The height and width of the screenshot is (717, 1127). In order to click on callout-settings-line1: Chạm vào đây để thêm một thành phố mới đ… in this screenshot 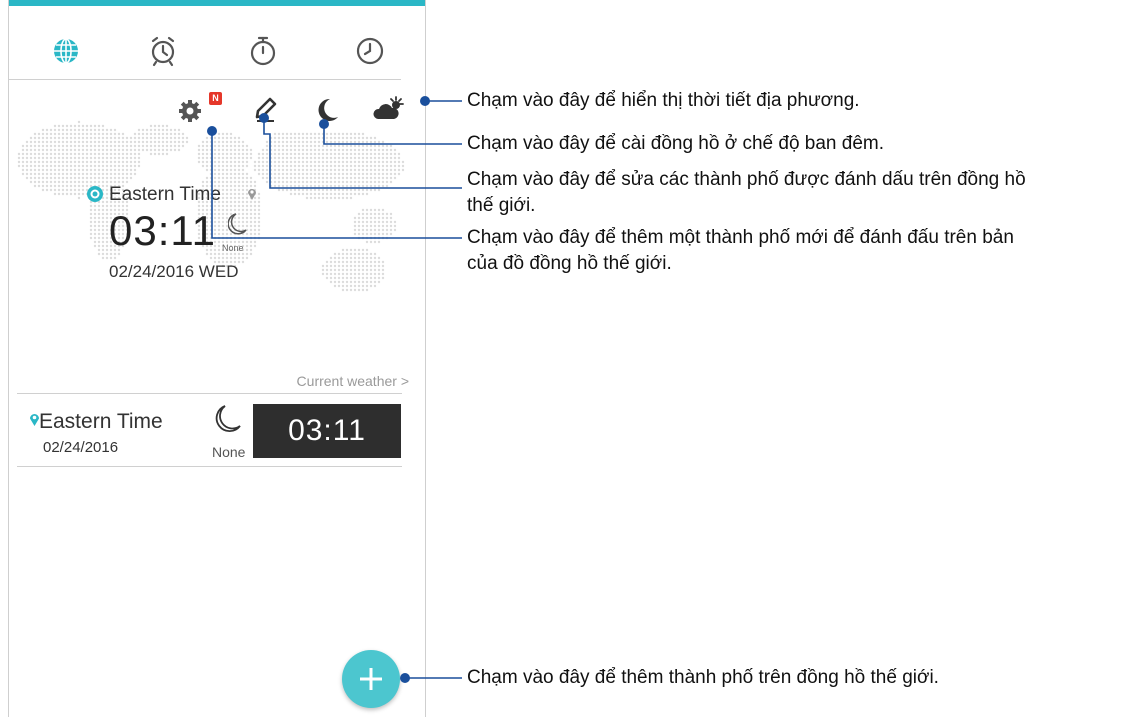, I will do `click(740, 237)`.